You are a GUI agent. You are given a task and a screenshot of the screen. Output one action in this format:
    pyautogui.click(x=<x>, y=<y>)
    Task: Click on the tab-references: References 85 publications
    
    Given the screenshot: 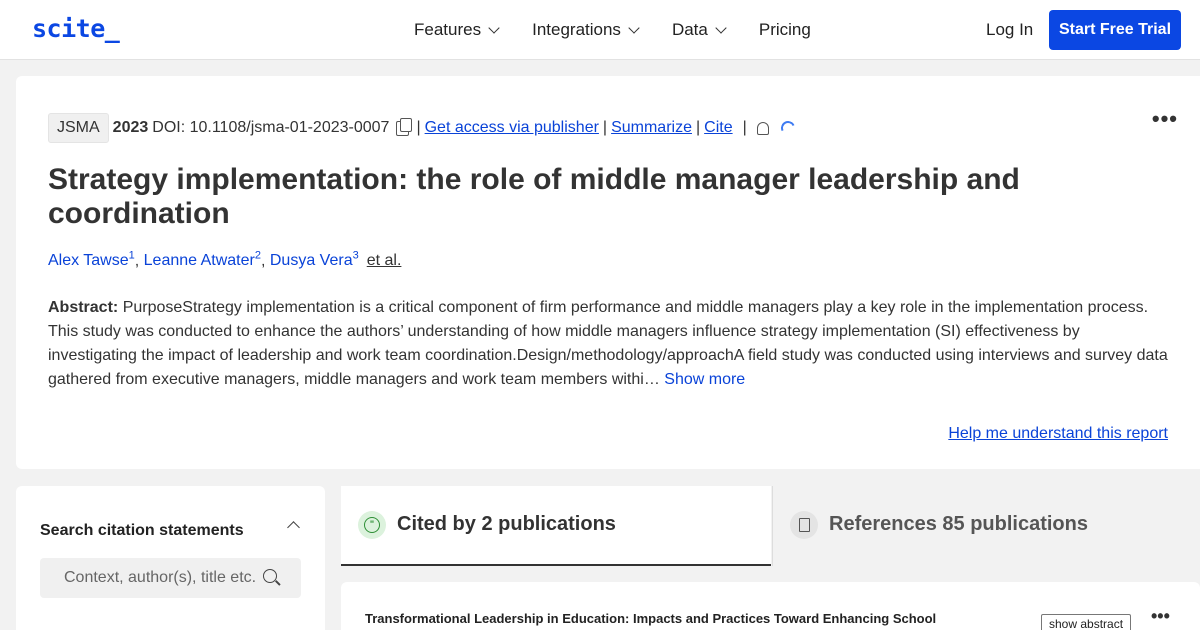 What is the action you would take?
    pyautogui.click(x=986, y=526)
    